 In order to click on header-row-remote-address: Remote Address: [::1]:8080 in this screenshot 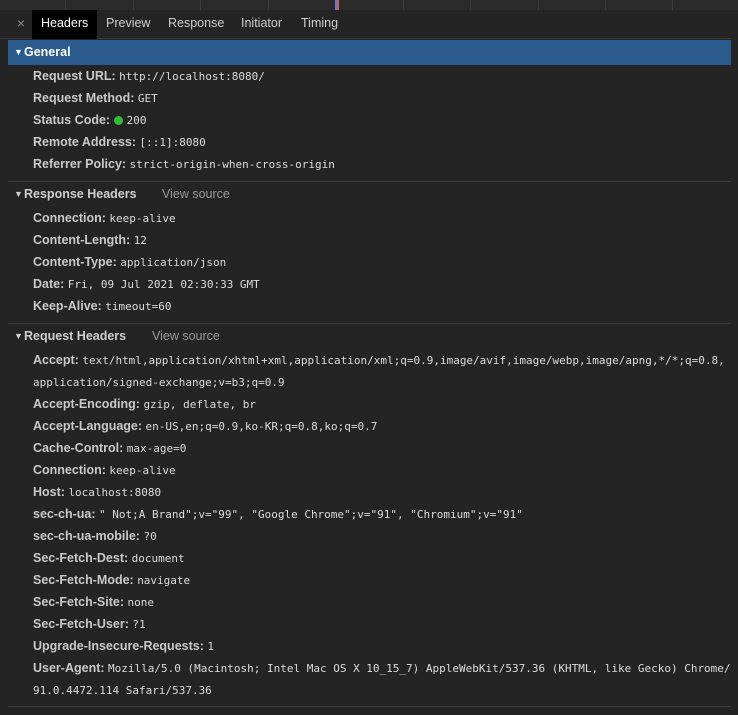, I will do `click(119, 142)`.